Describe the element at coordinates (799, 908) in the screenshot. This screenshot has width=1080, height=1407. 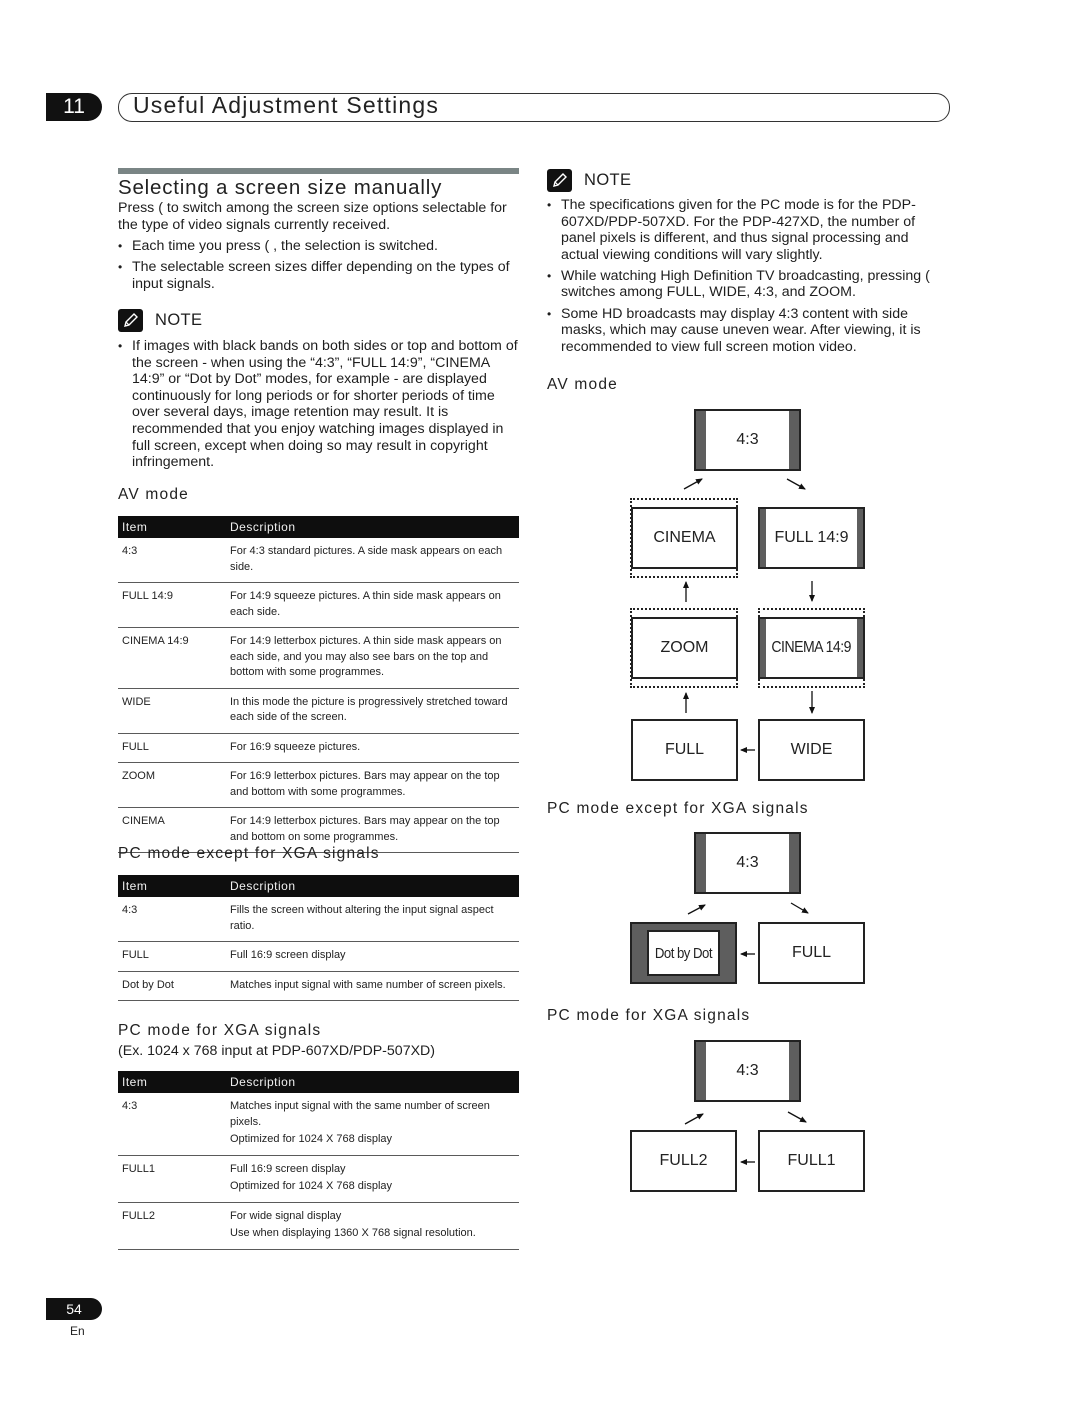
I see `arrow-4-3-to-full` at that location.